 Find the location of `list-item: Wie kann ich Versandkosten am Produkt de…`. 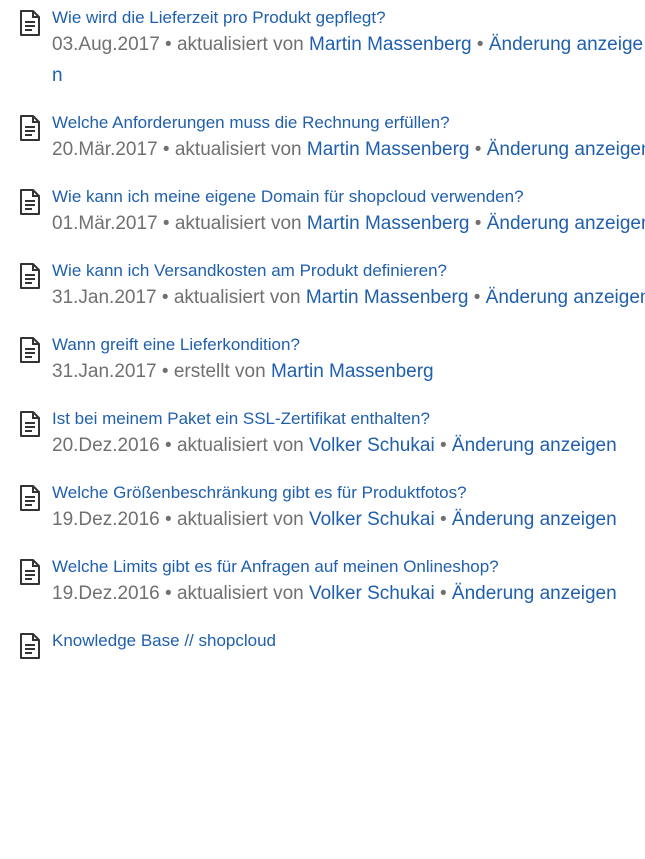

list-item: Wie kann ich Versandkosten am Produkt de… is located at coordinates (330, 286).